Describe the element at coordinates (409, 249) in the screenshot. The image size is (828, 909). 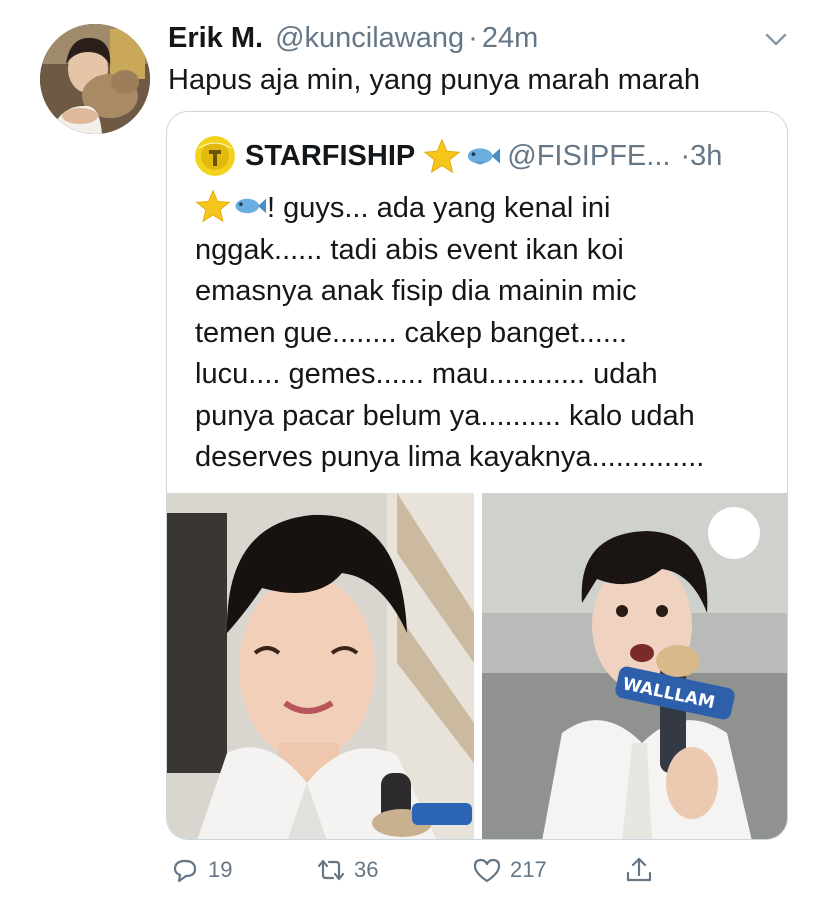
I see `quoted-line: nggak...... tadi abis event ikan koi` at that location.